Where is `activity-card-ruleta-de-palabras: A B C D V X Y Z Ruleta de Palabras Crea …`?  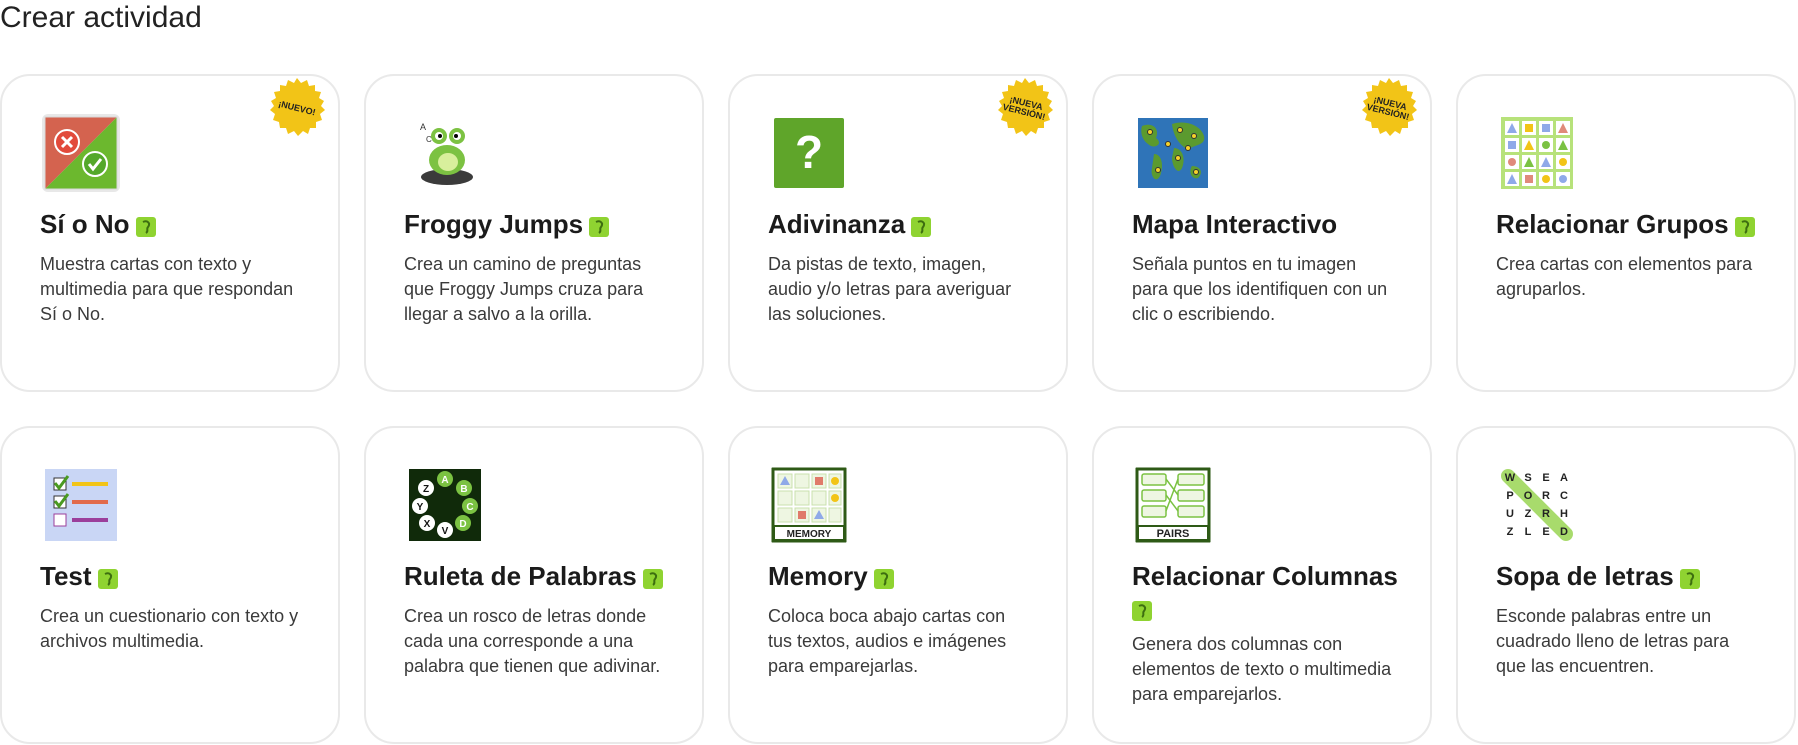
activity-card-ruleta-de-palabras: A B C D V X Y Z Ruleta de Palabras Crea … is located at coordinates (534, 585).